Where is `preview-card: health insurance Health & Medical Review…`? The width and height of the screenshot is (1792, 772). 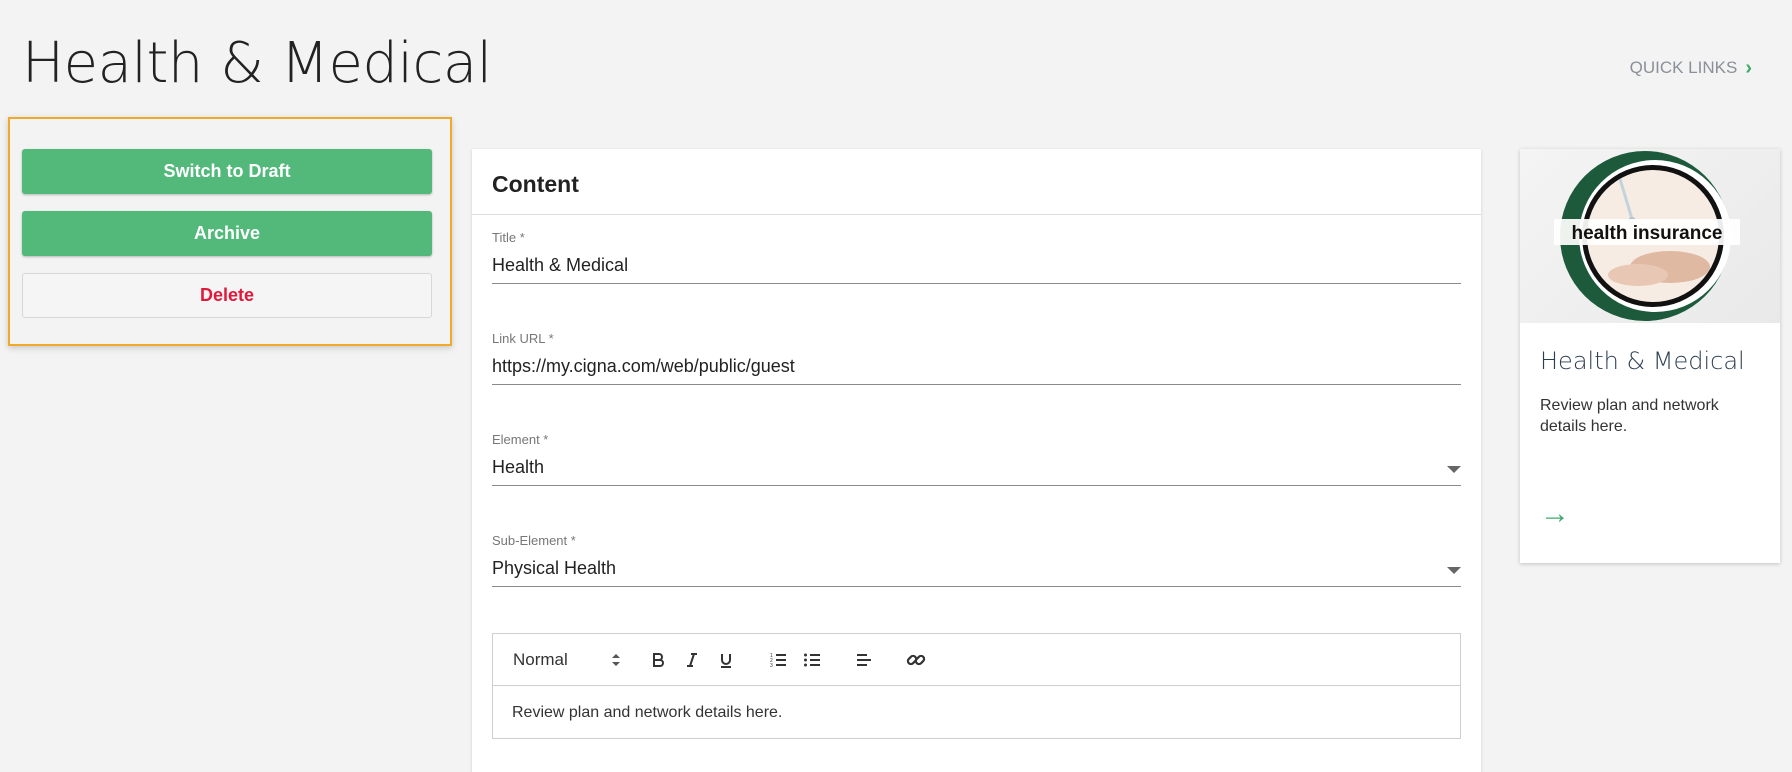 preview-card: health insurance Health & Medical Review… is located at coordinates (1650, 356).